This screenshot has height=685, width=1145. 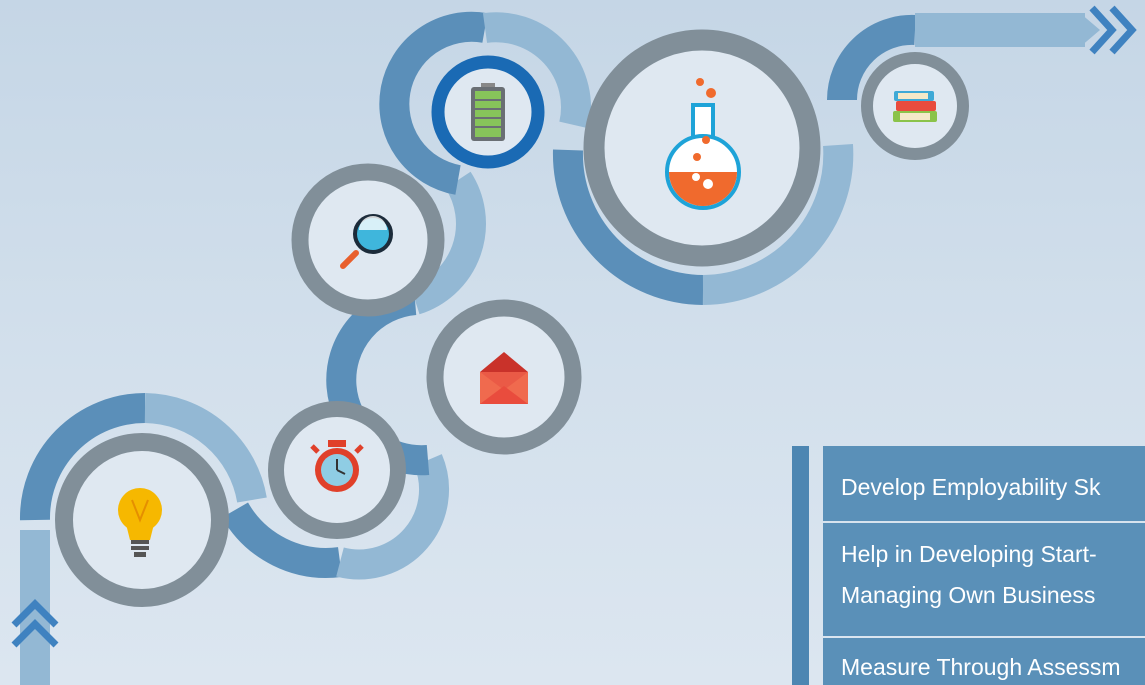 I want to click on battery-icon, so click(x=488, y=112).